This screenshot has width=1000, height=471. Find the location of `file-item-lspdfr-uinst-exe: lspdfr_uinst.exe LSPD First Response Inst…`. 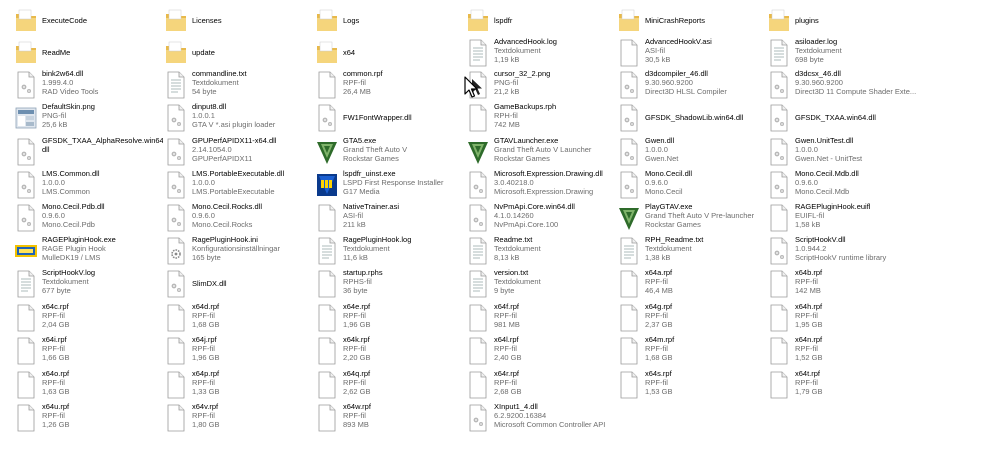

file-item-lspdfr-uinst-exe: lspdfr_uinst.exe LSPD First Response Inst… is located at coordinates (390, 186).